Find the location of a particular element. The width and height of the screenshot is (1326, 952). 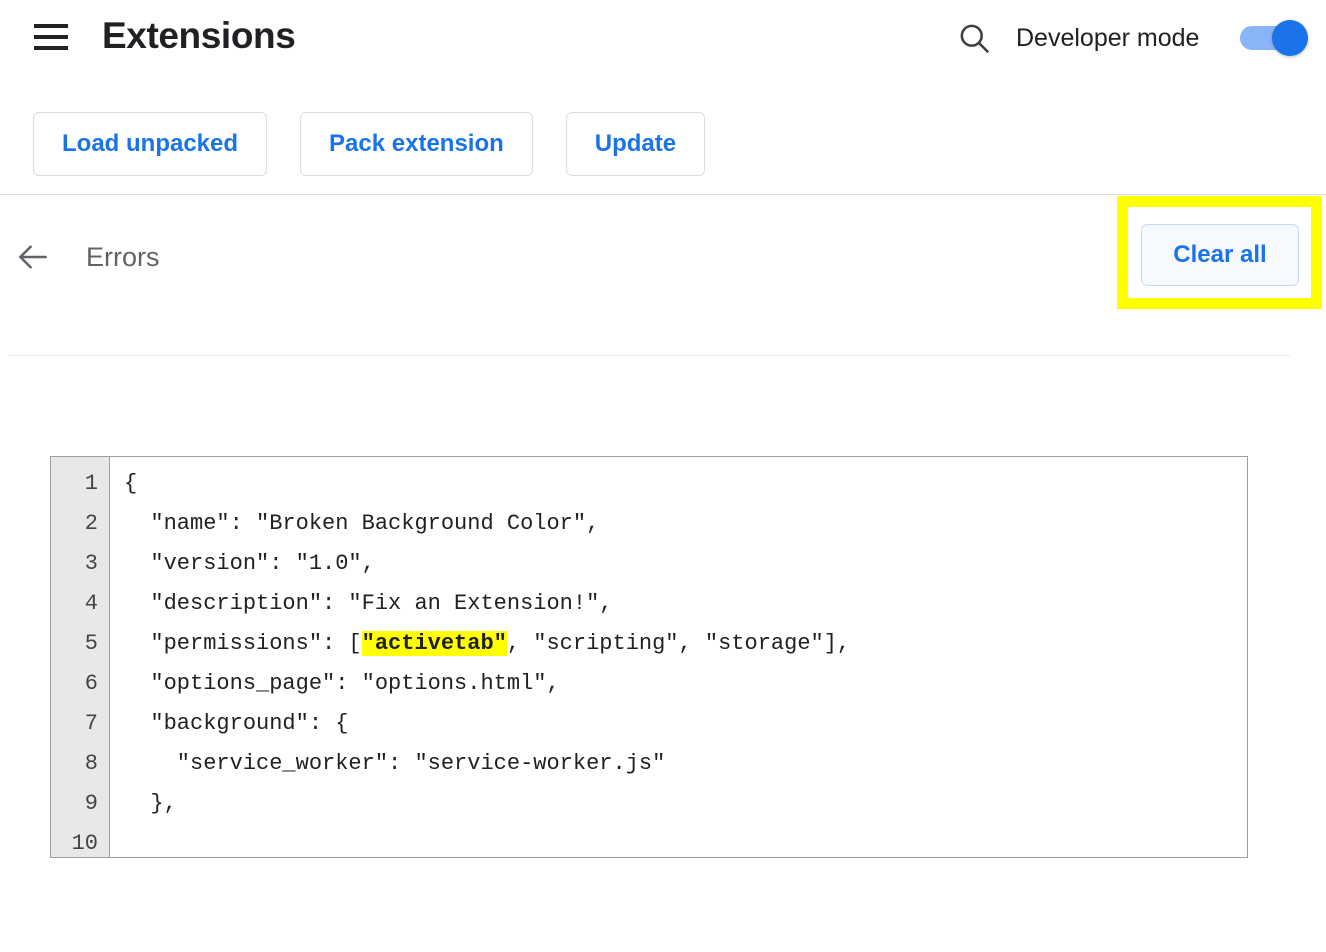

code-line: }, is located at coordinates (150, 803).